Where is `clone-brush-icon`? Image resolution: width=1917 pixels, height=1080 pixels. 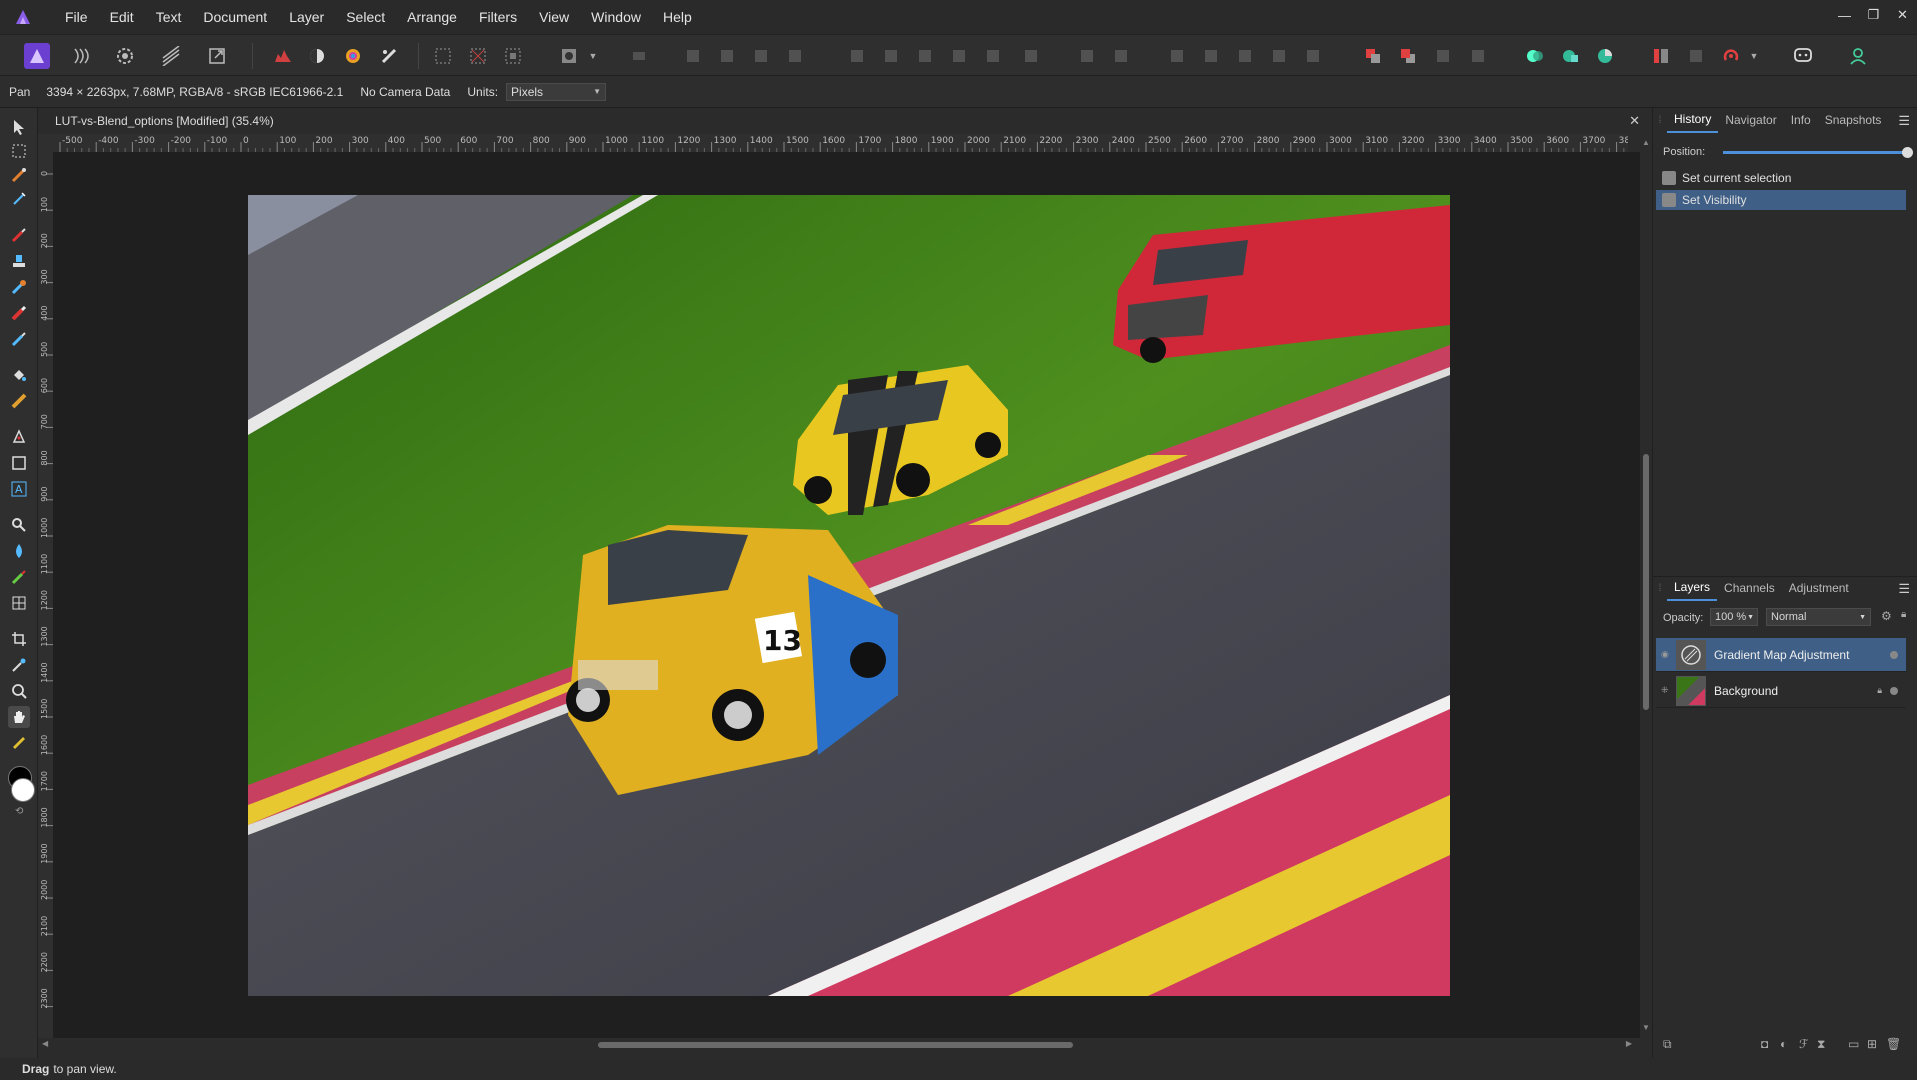
clone-brush-icon is located at coordinates (19, 261).